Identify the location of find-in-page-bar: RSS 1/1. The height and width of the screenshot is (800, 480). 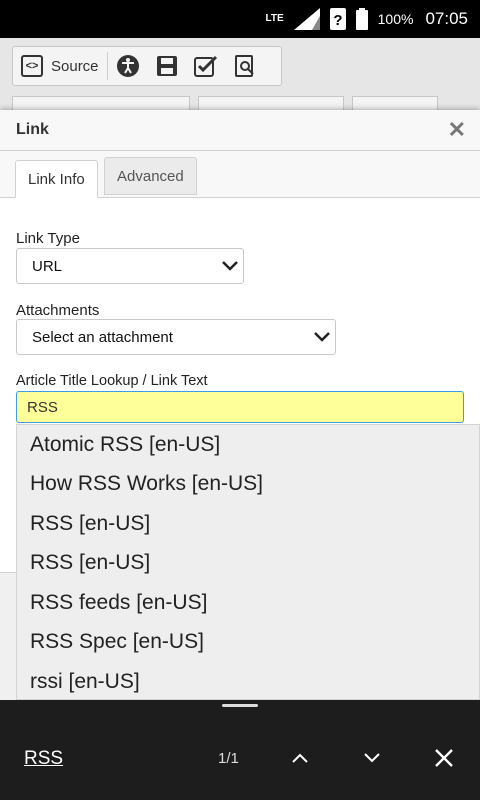
(240, 750).